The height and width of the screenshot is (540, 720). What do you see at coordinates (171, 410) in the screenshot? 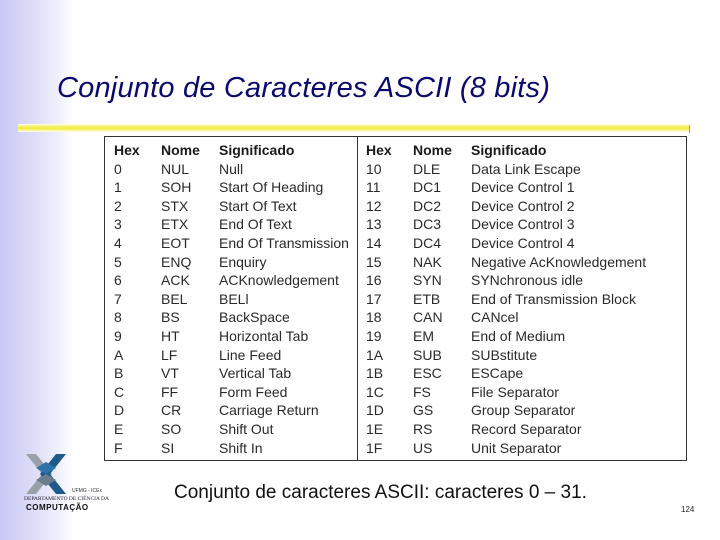
I see `cell-nome: CR` at bounding box center [171, 410].